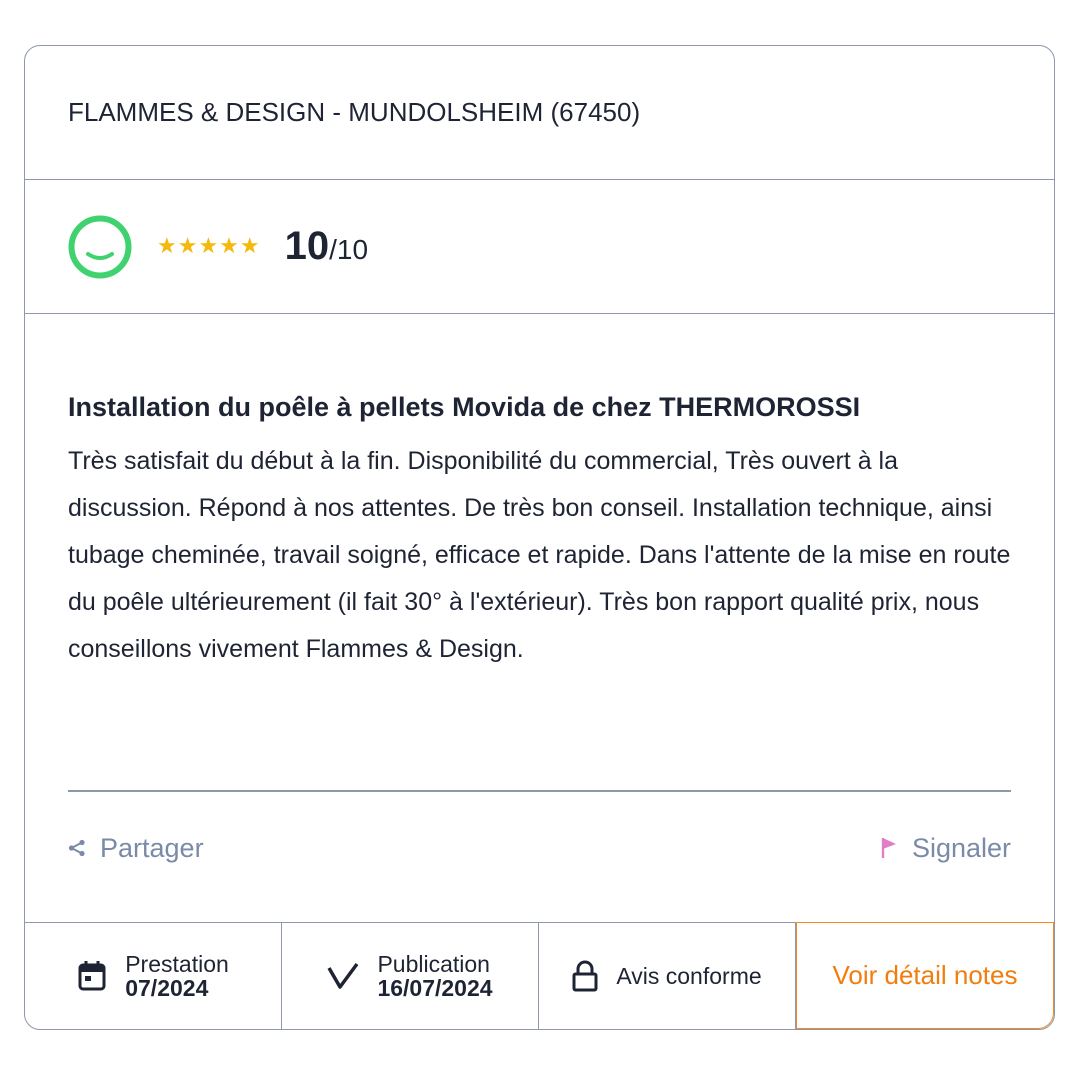  Describe the element at coordinates (77, 848) in the screenshot. I see `share-icon` at that location.